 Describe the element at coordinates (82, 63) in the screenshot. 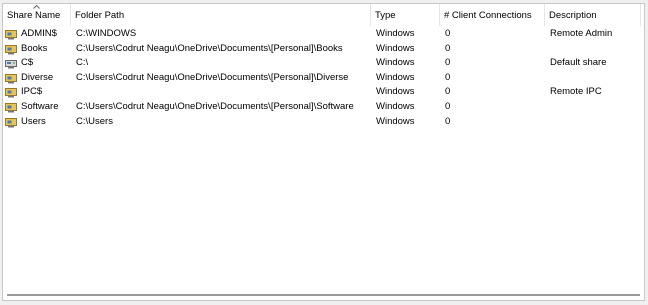

I see `share-folder-path: C:\` at that location.